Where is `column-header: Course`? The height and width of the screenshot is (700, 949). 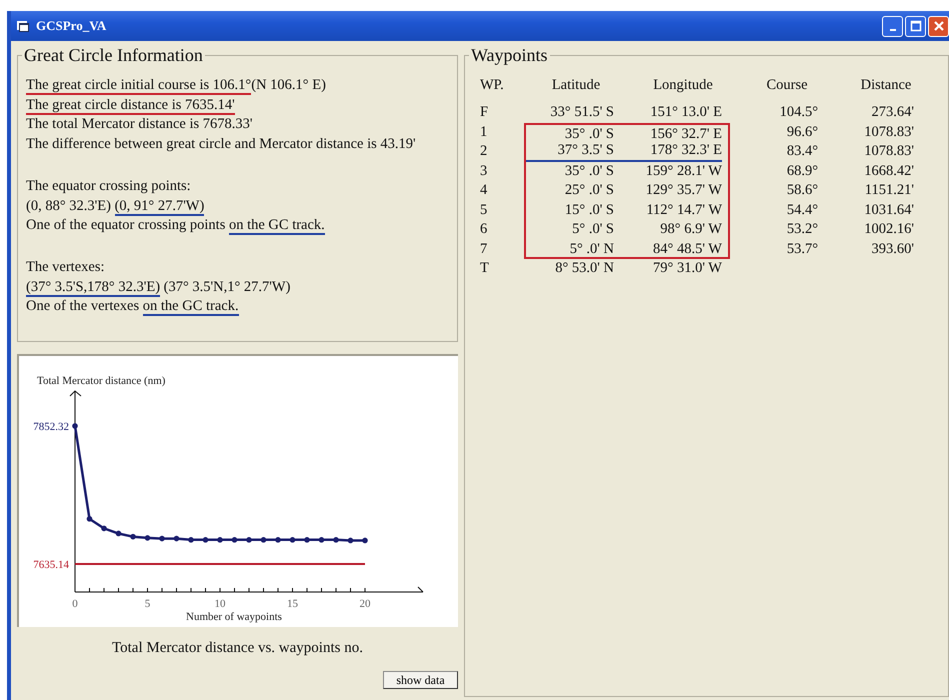 column-header: Course is located at coordinates (787, 85).